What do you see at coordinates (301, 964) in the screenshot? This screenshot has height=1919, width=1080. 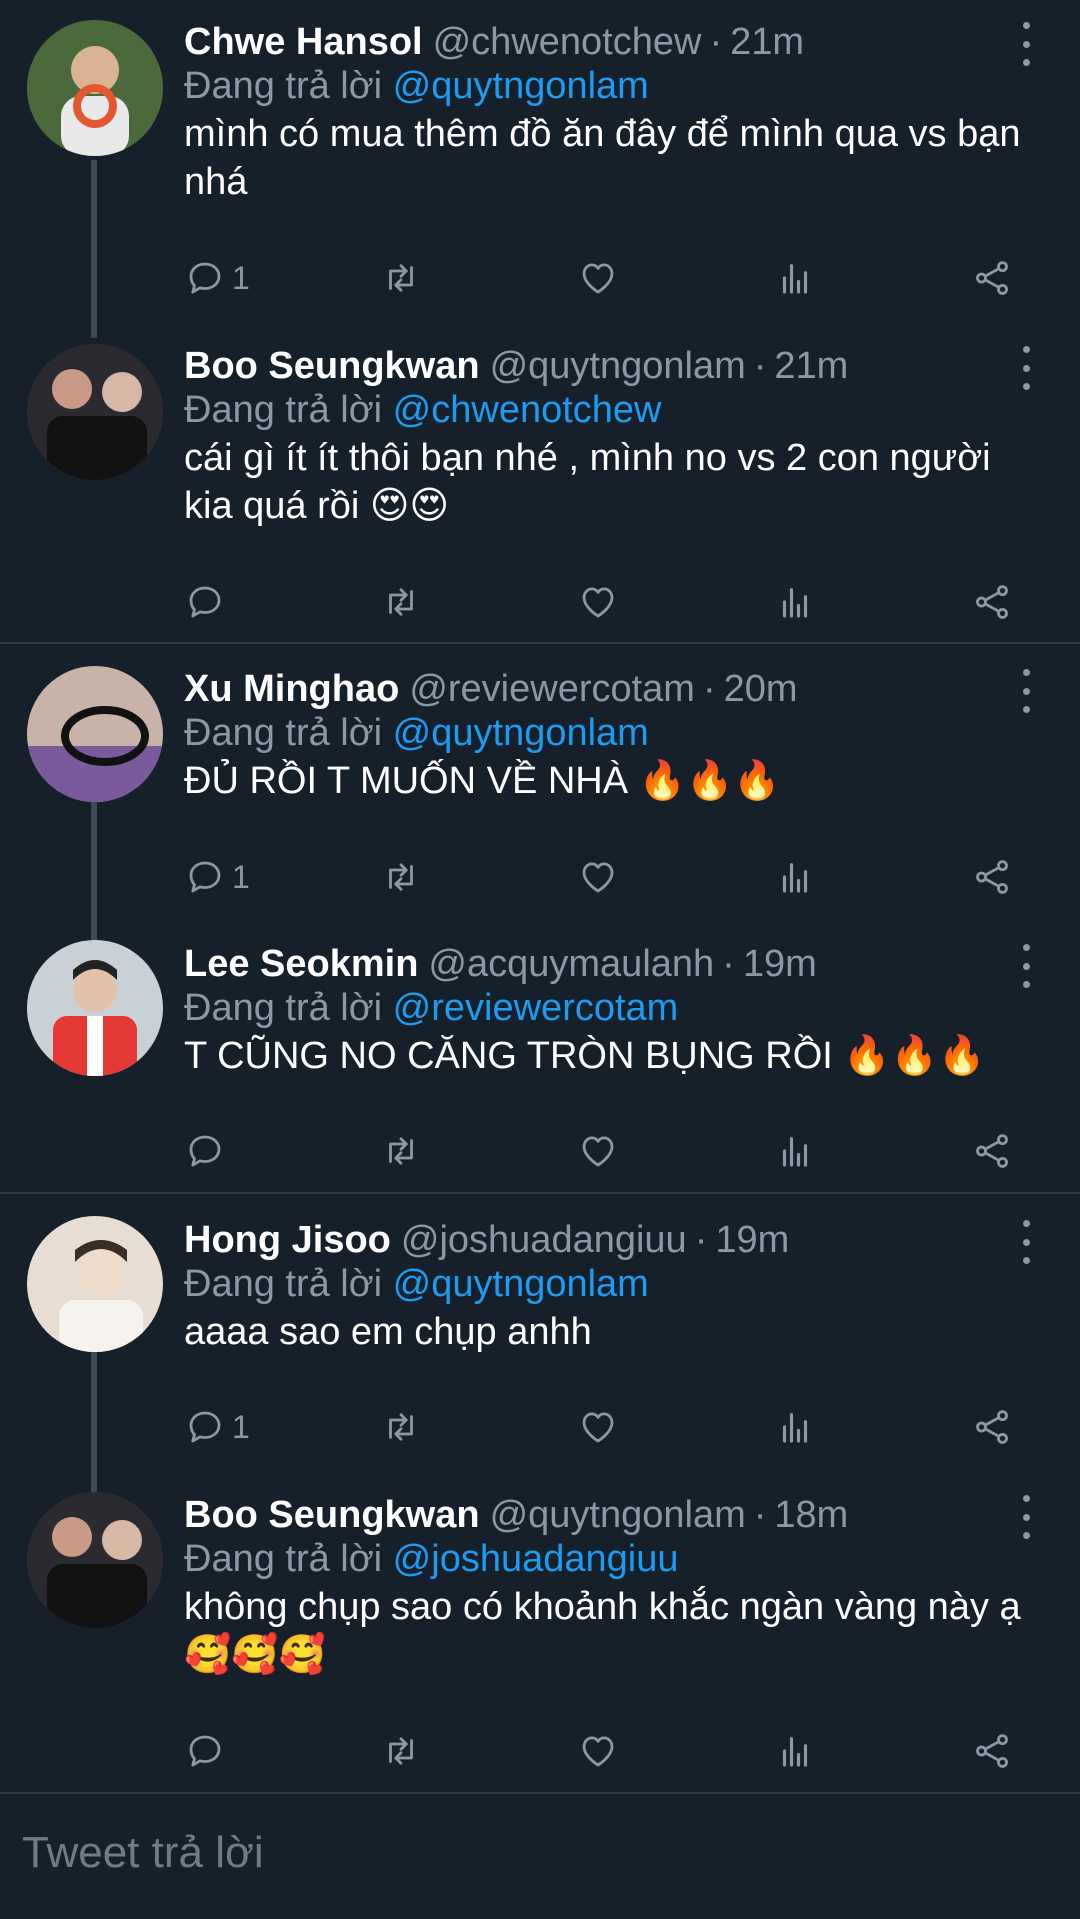 I see `user-name: Lee Seokmin` at bounding box center [301, 964].